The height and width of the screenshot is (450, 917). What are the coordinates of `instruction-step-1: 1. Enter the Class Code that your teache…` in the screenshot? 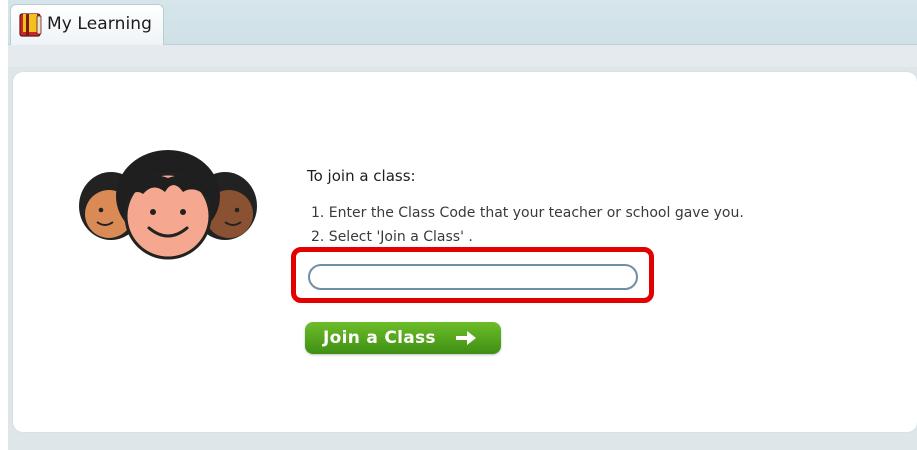 It's located at (527, 213).